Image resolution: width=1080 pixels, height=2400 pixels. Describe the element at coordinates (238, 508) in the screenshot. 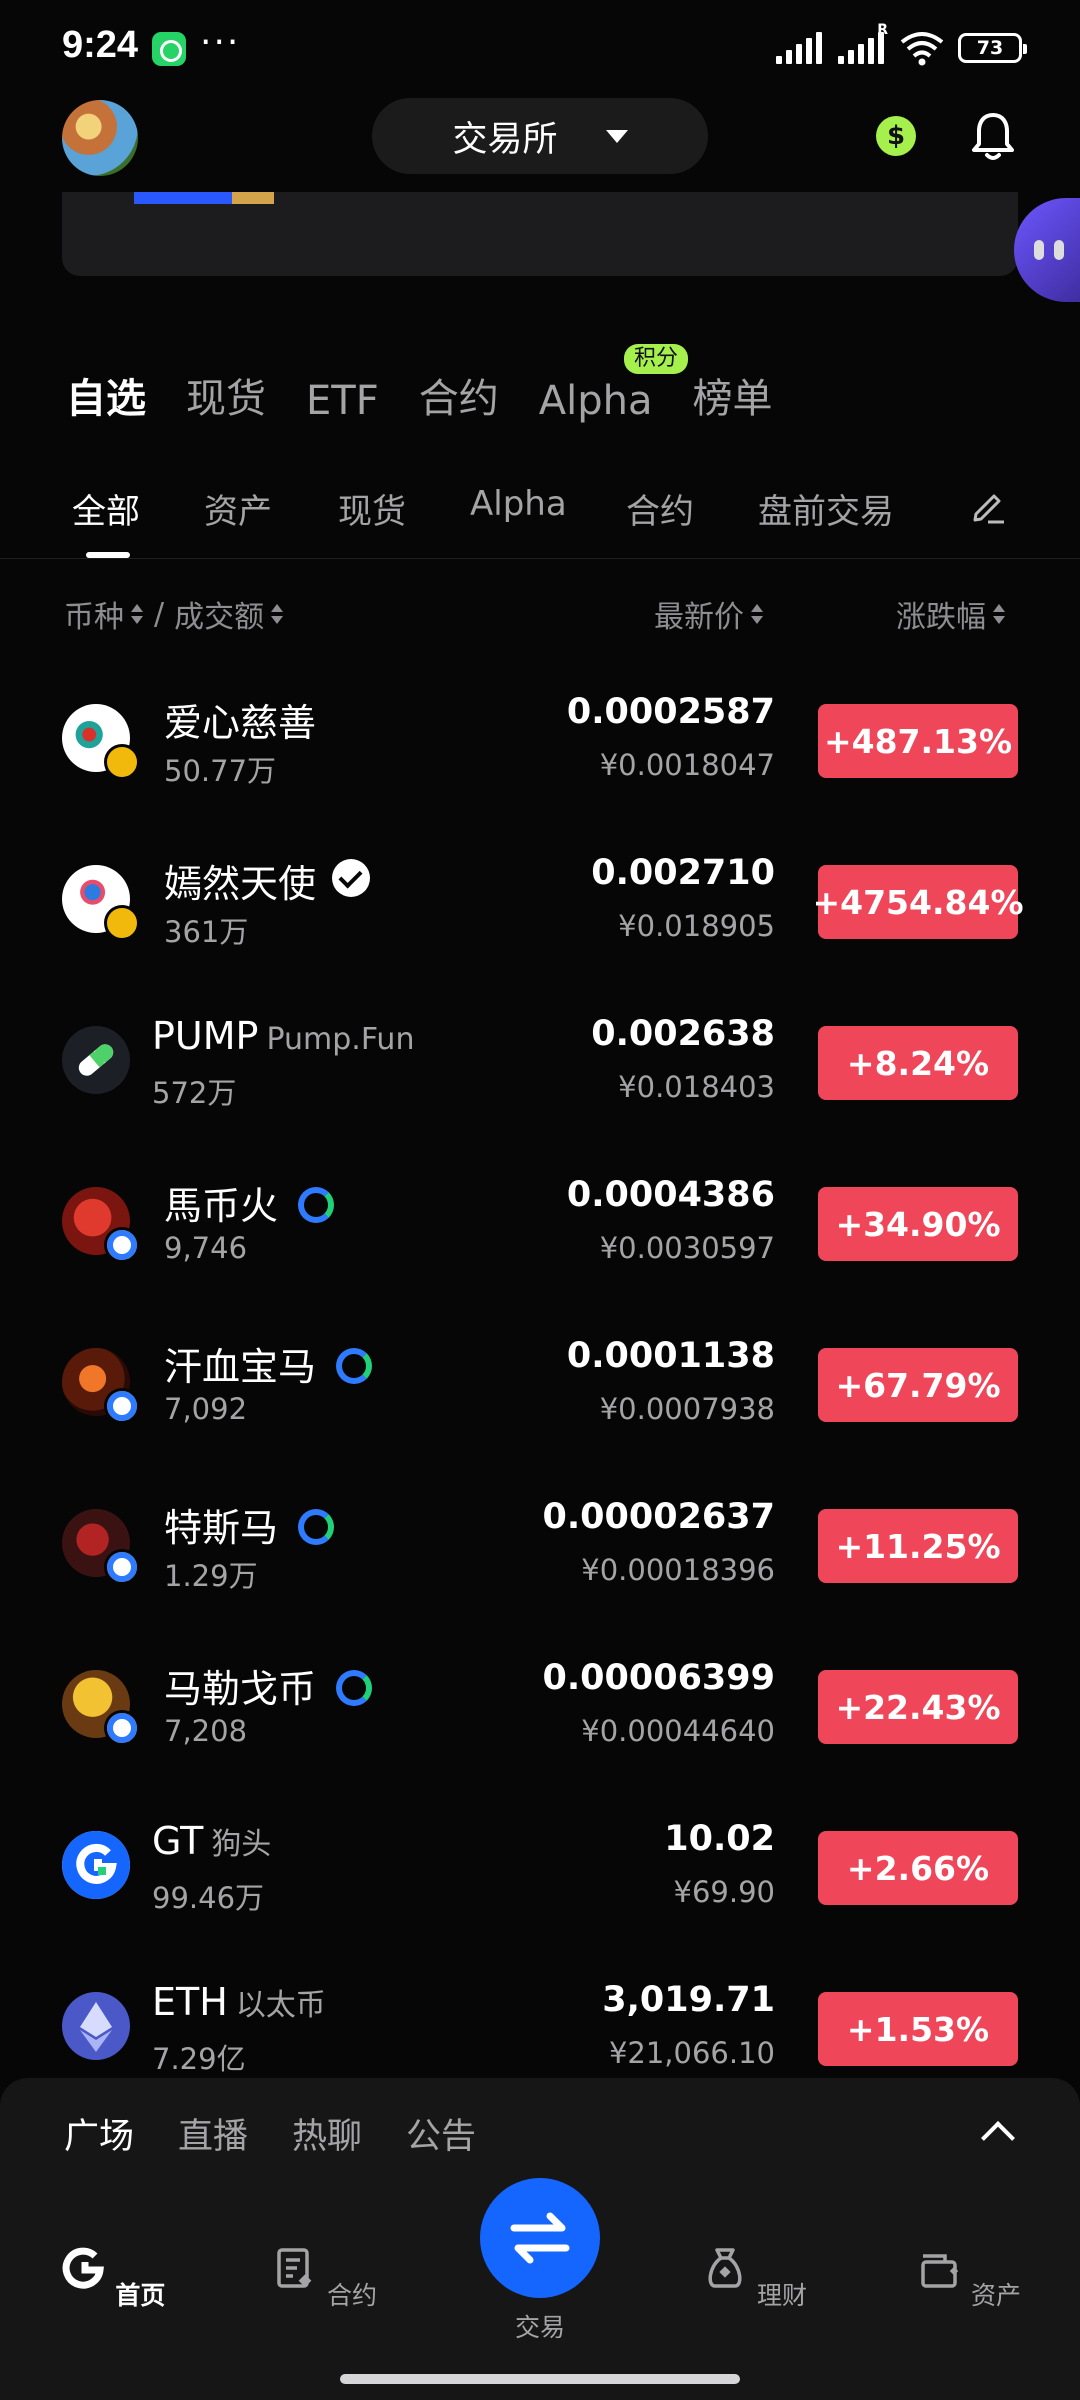

I see `subtab-holdings: 资产` at that location.